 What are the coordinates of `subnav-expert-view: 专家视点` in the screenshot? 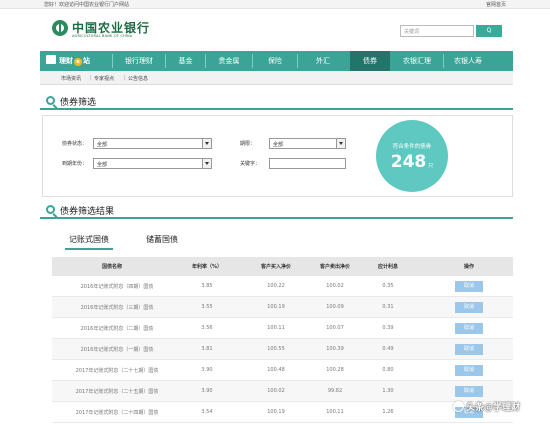 It's located at (104, 78).